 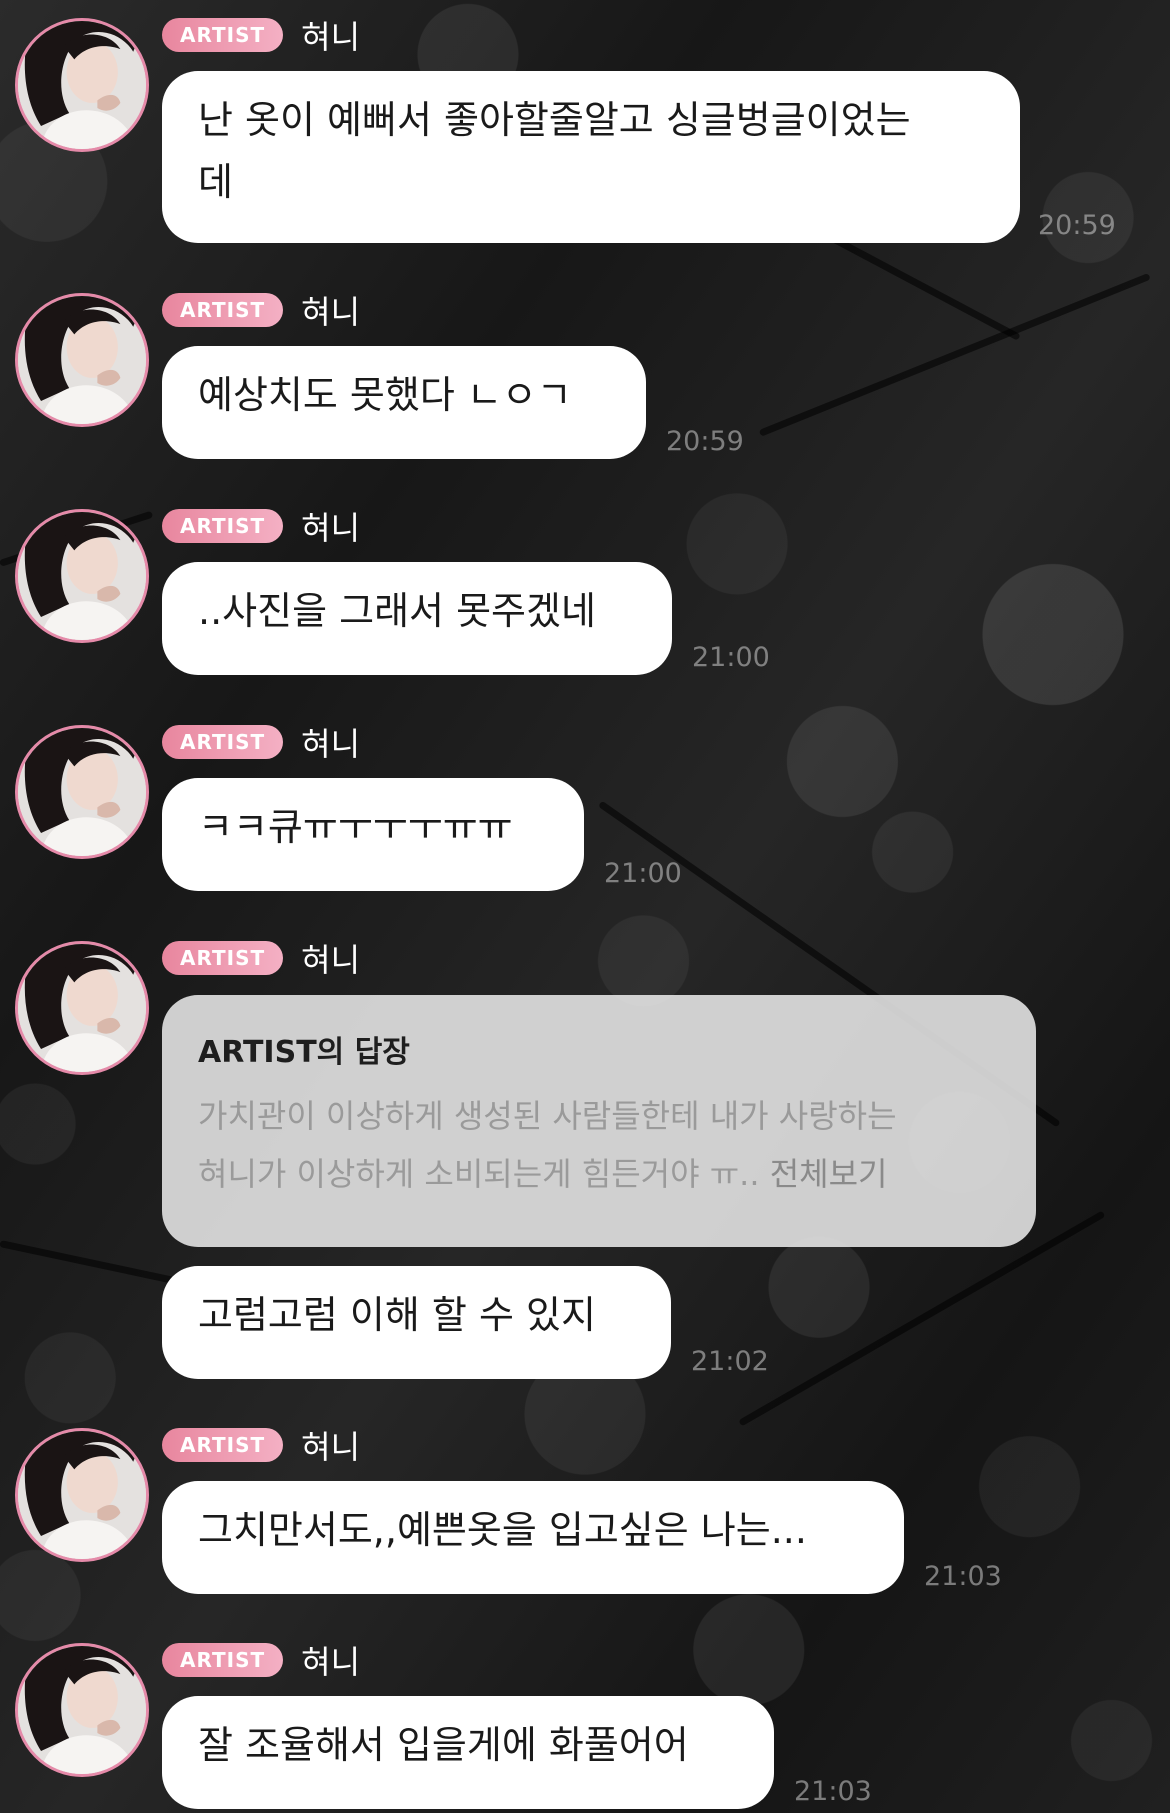 I want to click on background-branch, so click(x=954, y=354).